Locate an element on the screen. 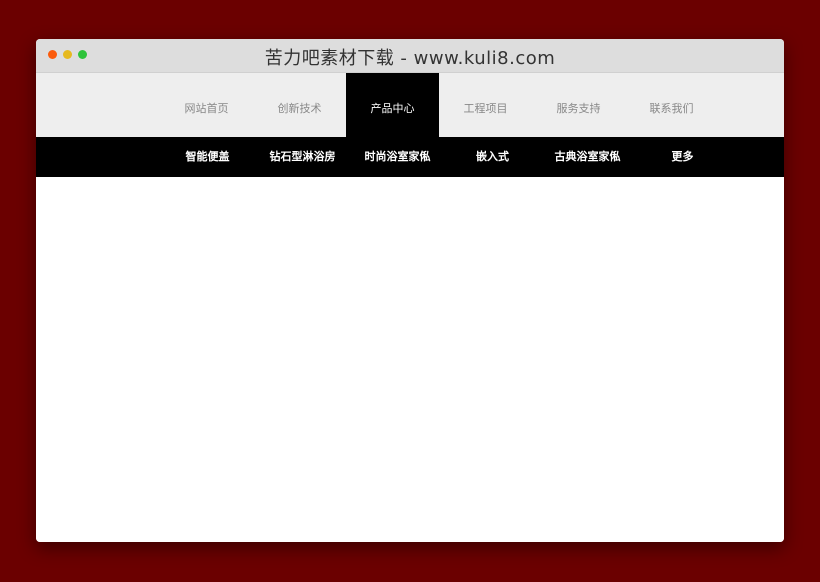 This screenshot has height=582, width=820. sub-nav-item-more: 更多 is located at coordinates (682, 157).